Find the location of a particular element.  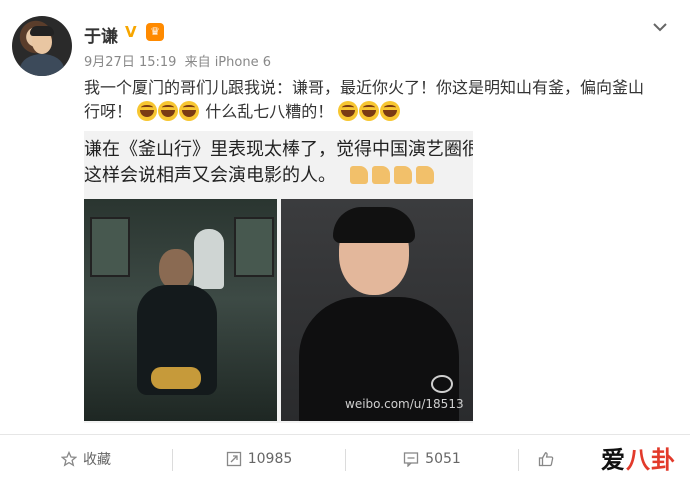

weibo-watermark: weibo.com/u/18513 is located at coordinates (404, 404).